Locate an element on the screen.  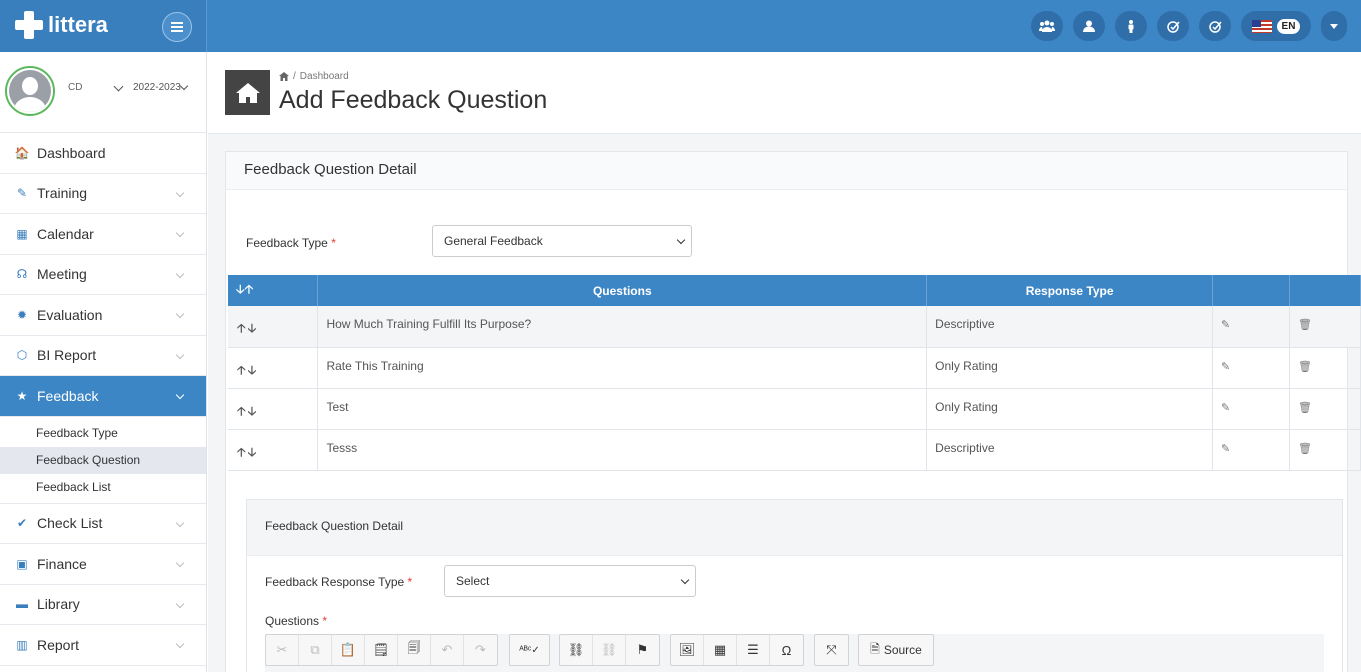
user-icon is located at coordinates (1089, 26).